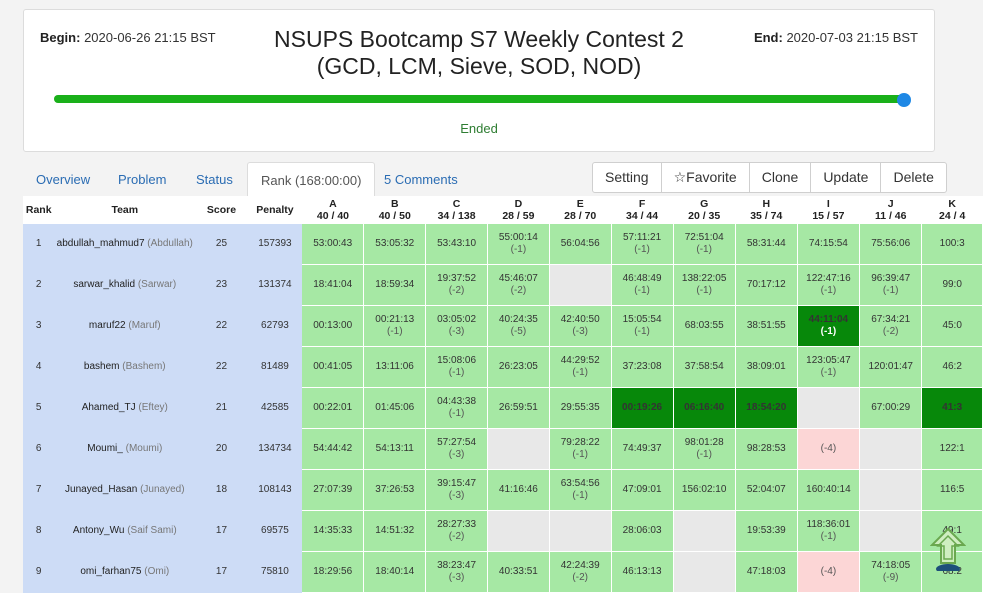  Describe the element at coordinates (109, 407) in the screenshot. I see `team-handle: Ahamed_TJ` at that location.